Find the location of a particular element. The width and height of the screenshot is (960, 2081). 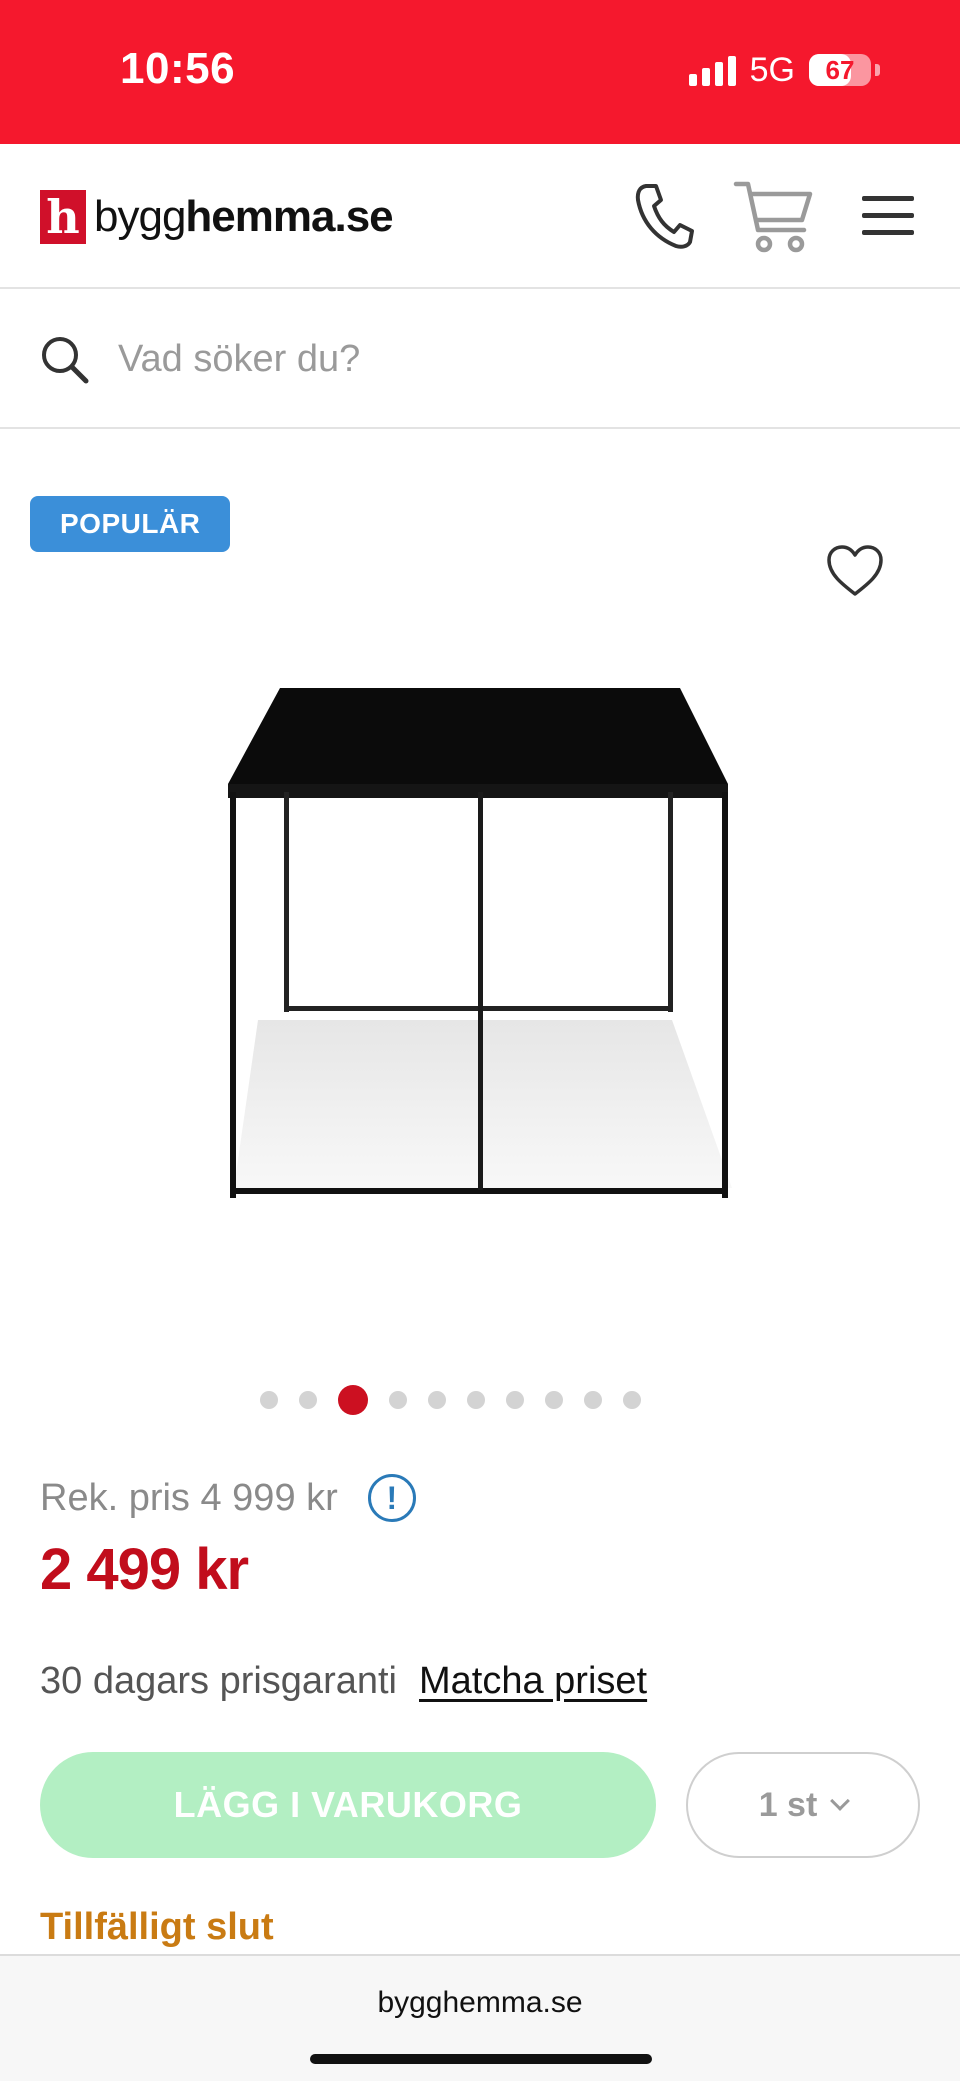

product-image is located at coordinates (480, 945).